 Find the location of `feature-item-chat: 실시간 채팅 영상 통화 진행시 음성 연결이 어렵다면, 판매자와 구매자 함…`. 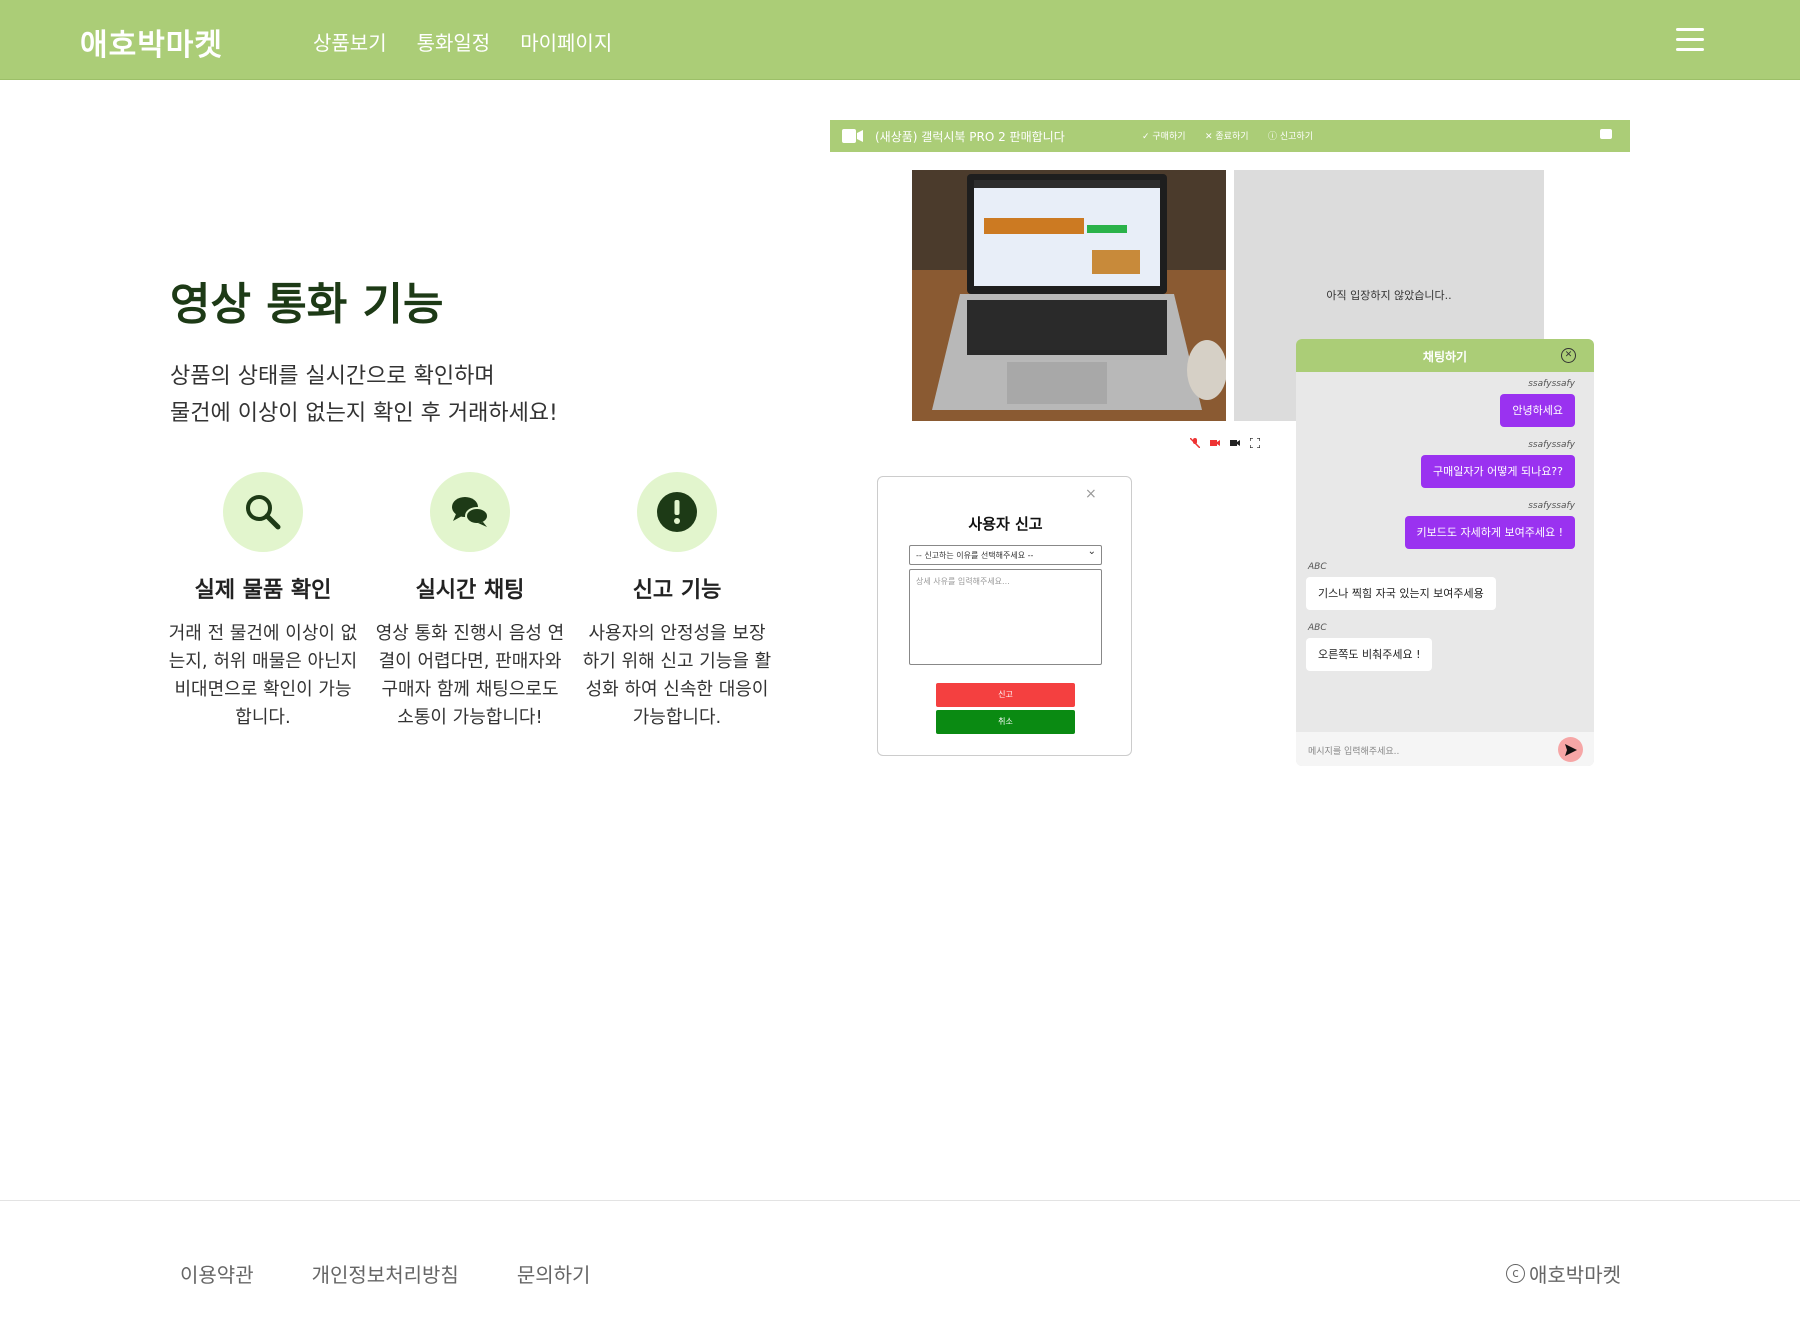

feature-item-chat: 실시간 채팅 영상 통화 진행시 음성 연결이 어렵다면, 판매자와 구매자 함… is located at coordinates (470, 602).